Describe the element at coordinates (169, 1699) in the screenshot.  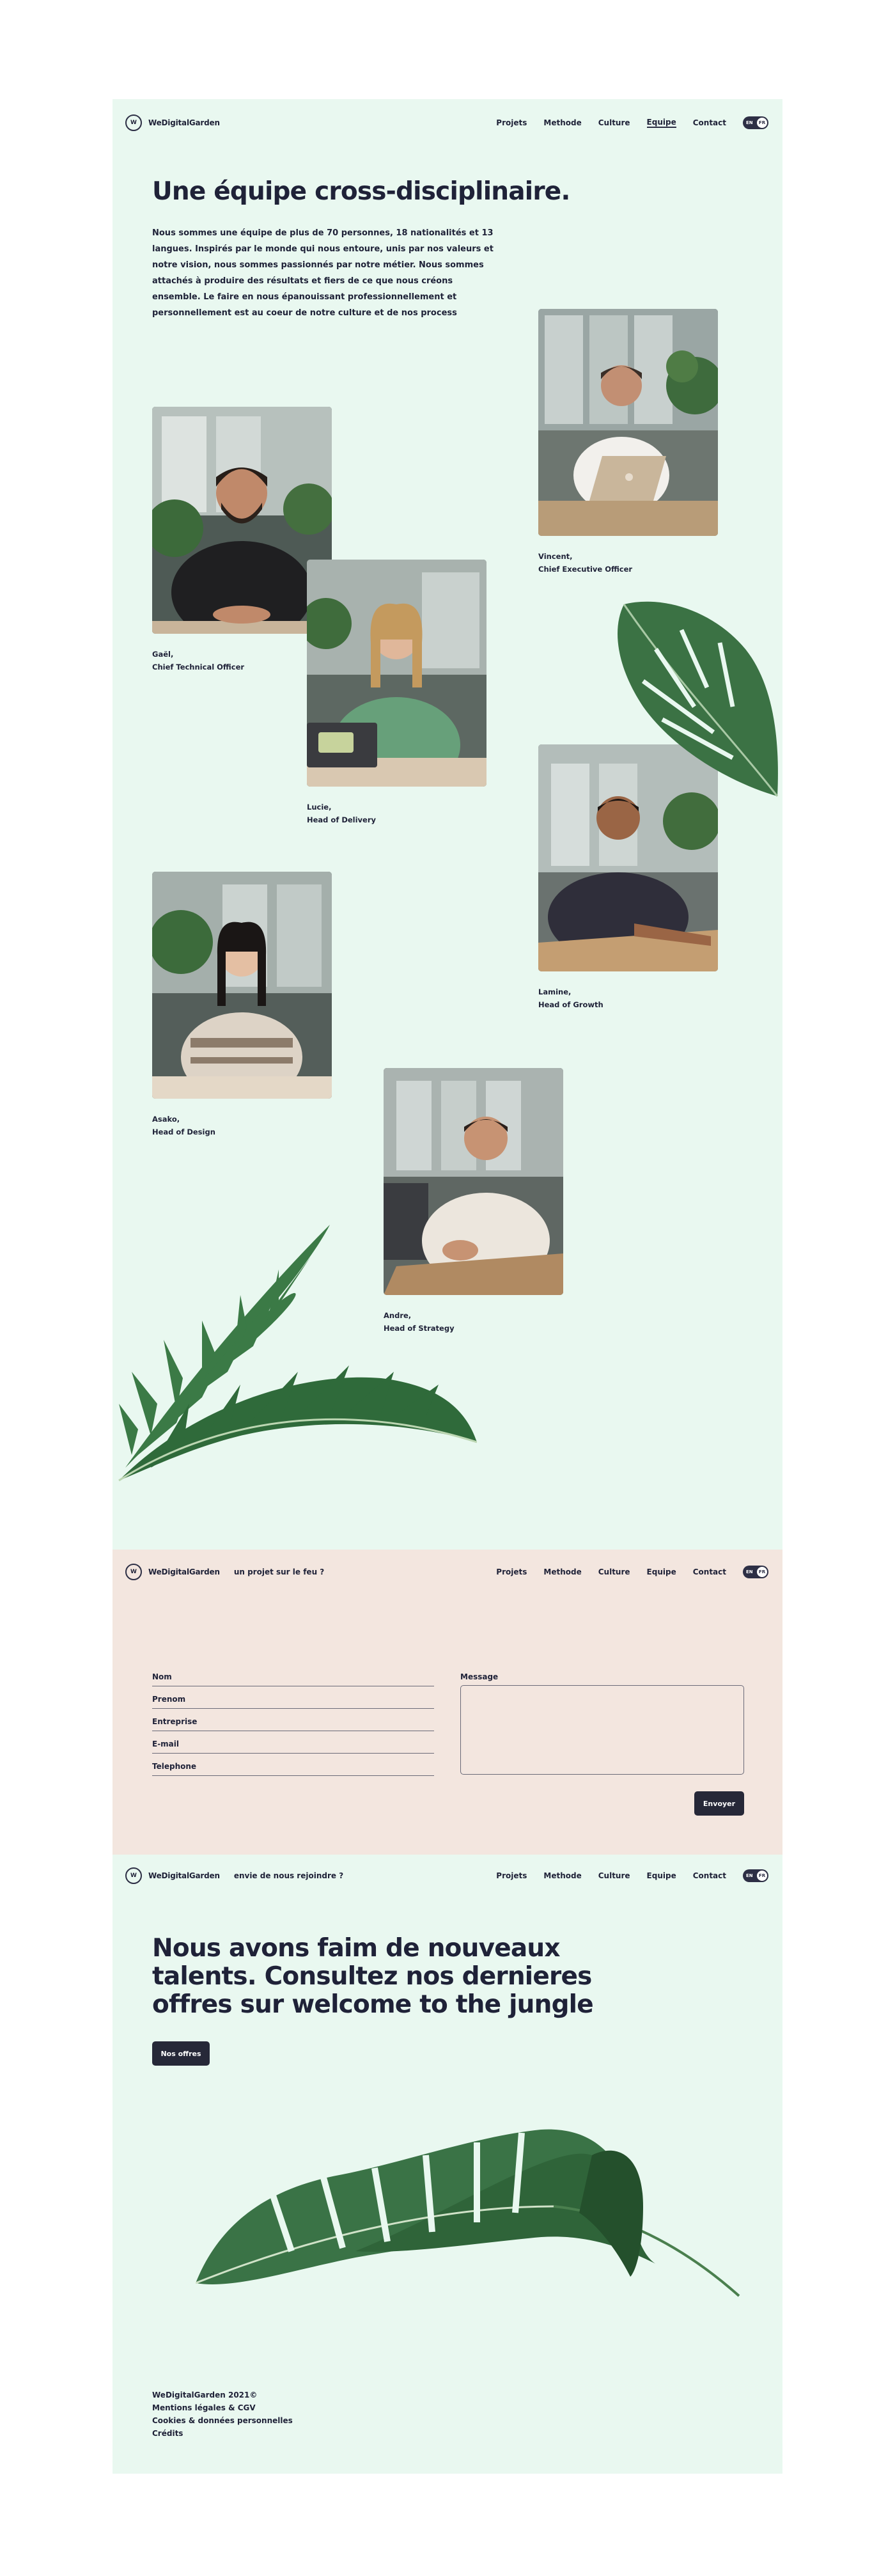
I see `field-label-prenom: Prenom` at that location.